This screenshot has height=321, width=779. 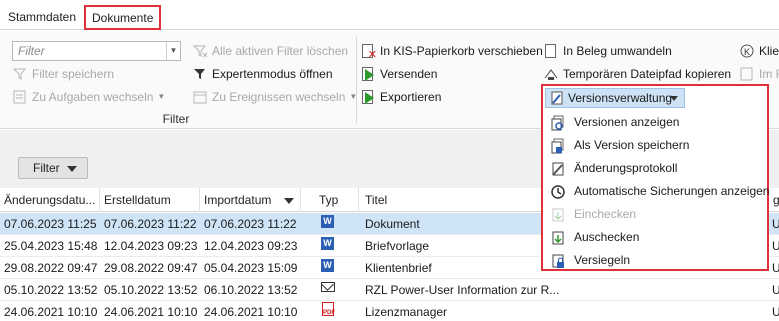 What do you see at coordinates (655, 237) in the screenshot?
I see `menu-item-checkout: Auschecken` at bounding box center [655, 237].